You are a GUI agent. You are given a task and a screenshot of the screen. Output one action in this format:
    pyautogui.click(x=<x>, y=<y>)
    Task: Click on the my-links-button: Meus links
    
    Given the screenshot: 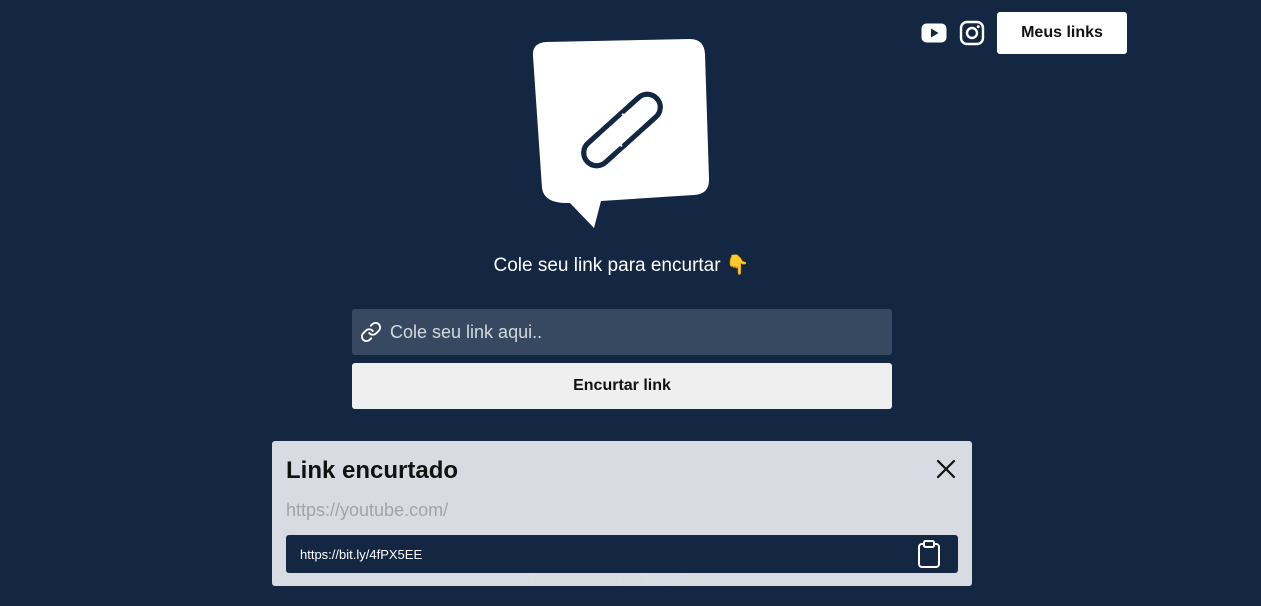 What is the action you would take?
    pyautogui.click(x=1062, y=33)
    